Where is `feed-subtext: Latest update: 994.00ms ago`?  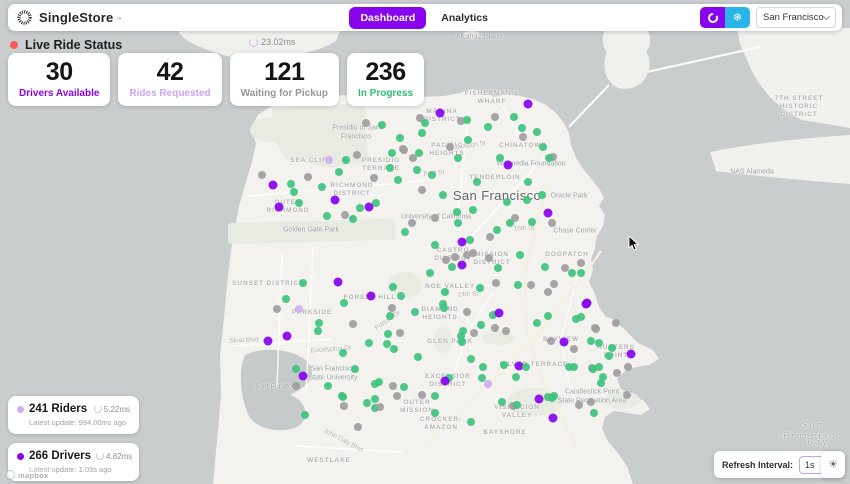 feed-subtext: Latest update: 994.00ms ago is located at coordinates (78, 422).